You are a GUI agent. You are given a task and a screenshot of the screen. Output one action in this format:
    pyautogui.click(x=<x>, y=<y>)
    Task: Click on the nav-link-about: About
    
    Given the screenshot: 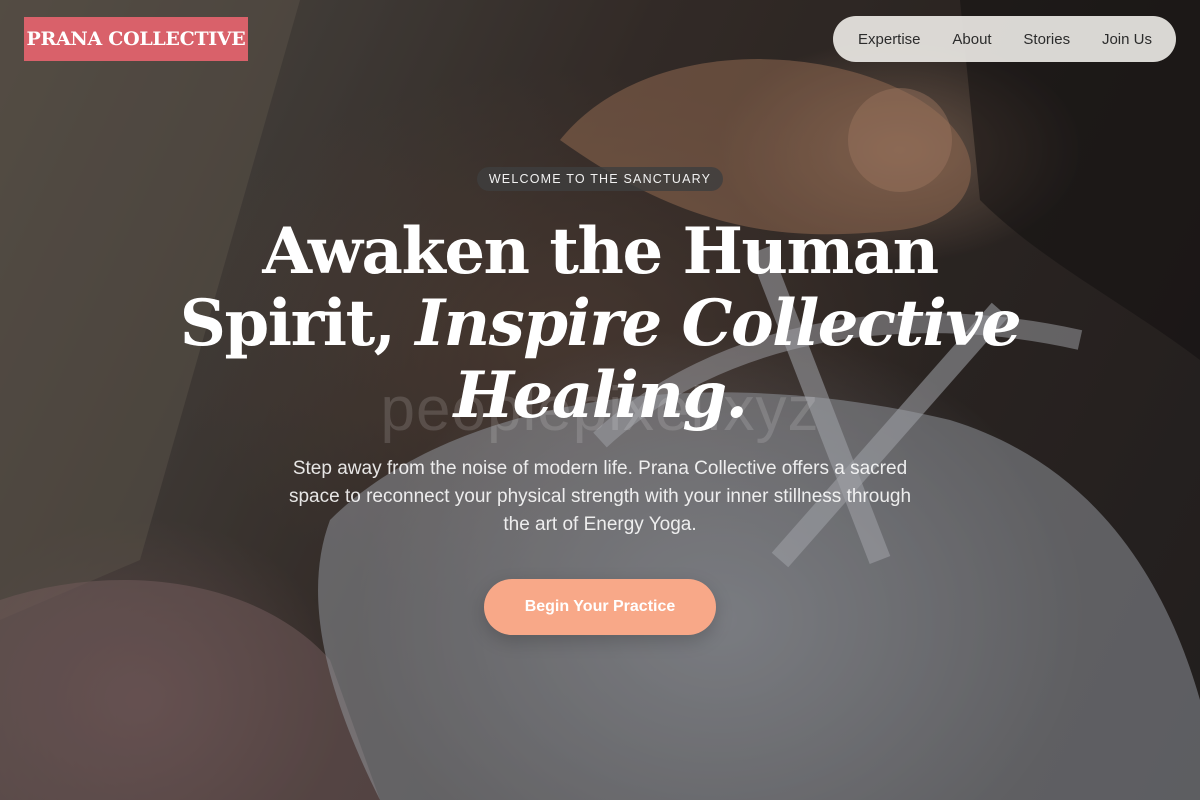 What is the action you would take?
    pyautogui.click(x=971, y=39)
    